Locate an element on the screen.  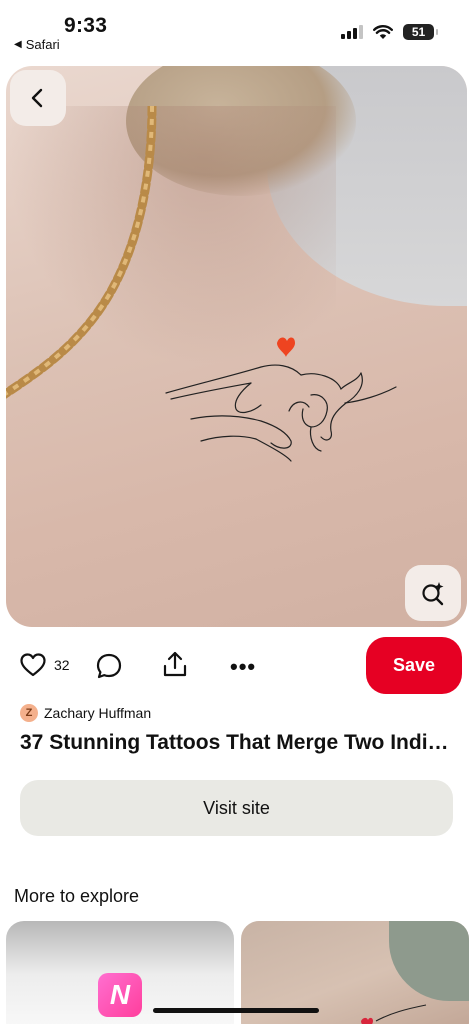
back-button is located at coordinates (38, 98).